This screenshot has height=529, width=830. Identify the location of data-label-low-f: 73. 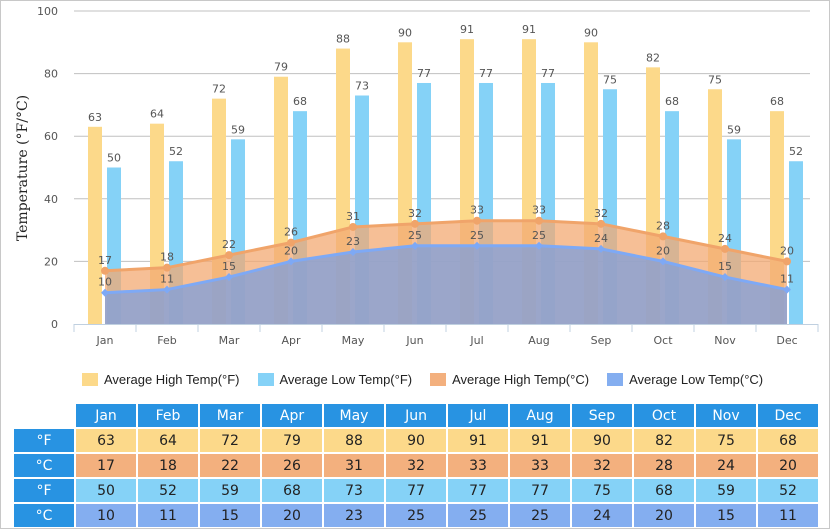
(362, 86).